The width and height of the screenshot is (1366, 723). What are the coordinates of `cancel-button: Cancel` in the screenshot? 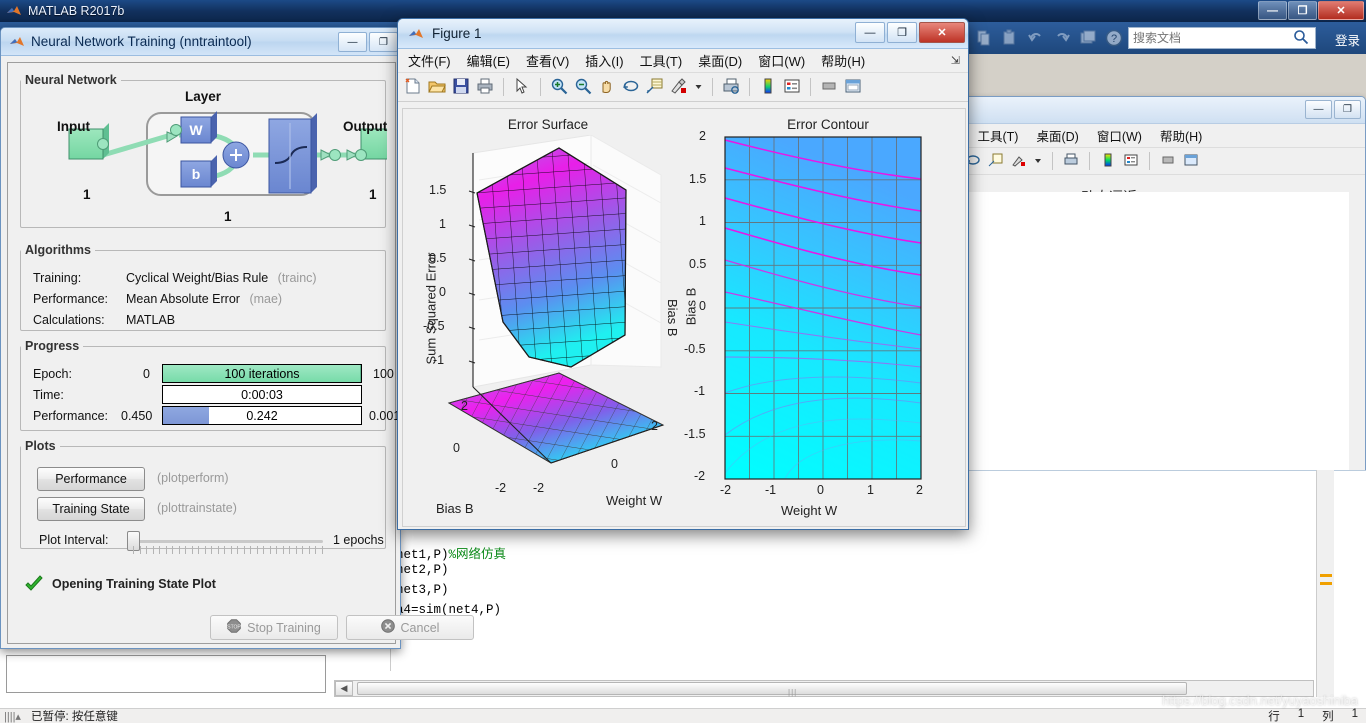 It's located at (410, 627).